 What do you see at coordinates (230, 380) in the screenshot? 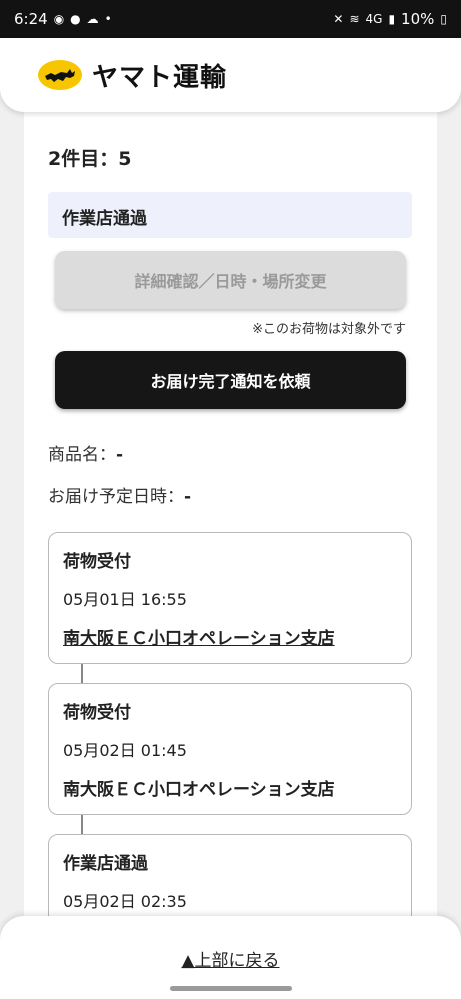
I see `delivery-notification-button: お届け完了通知を依頼` at bounding box center [230, 380].